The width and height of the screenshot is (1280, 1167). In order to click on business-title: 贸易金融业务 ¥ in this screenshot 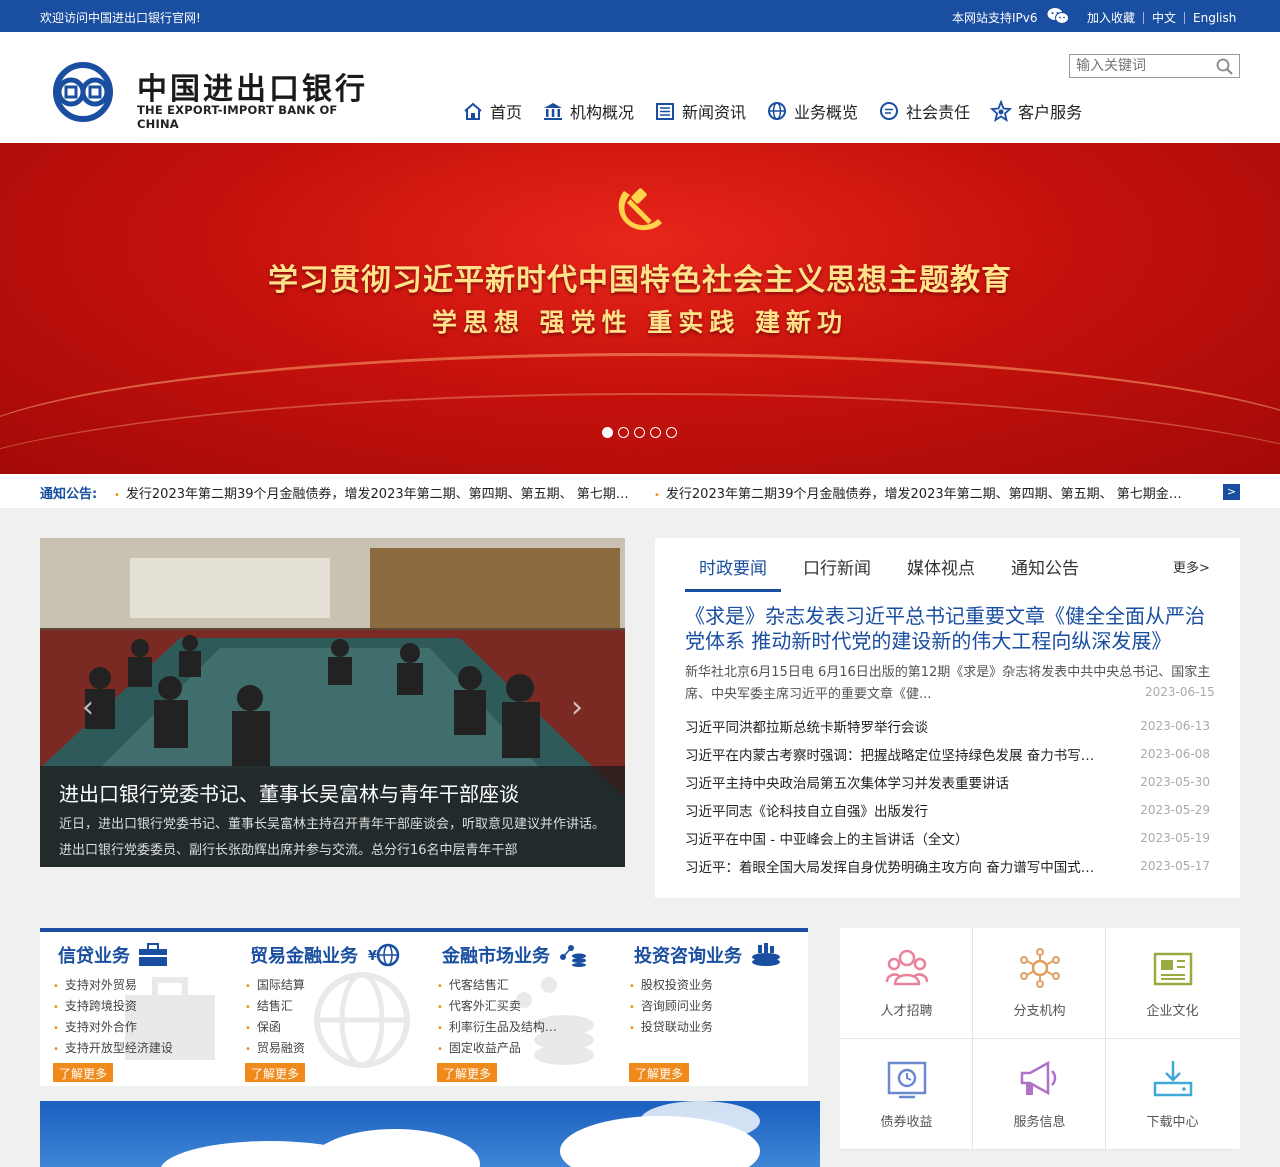, I will do `click(325, 955)`.